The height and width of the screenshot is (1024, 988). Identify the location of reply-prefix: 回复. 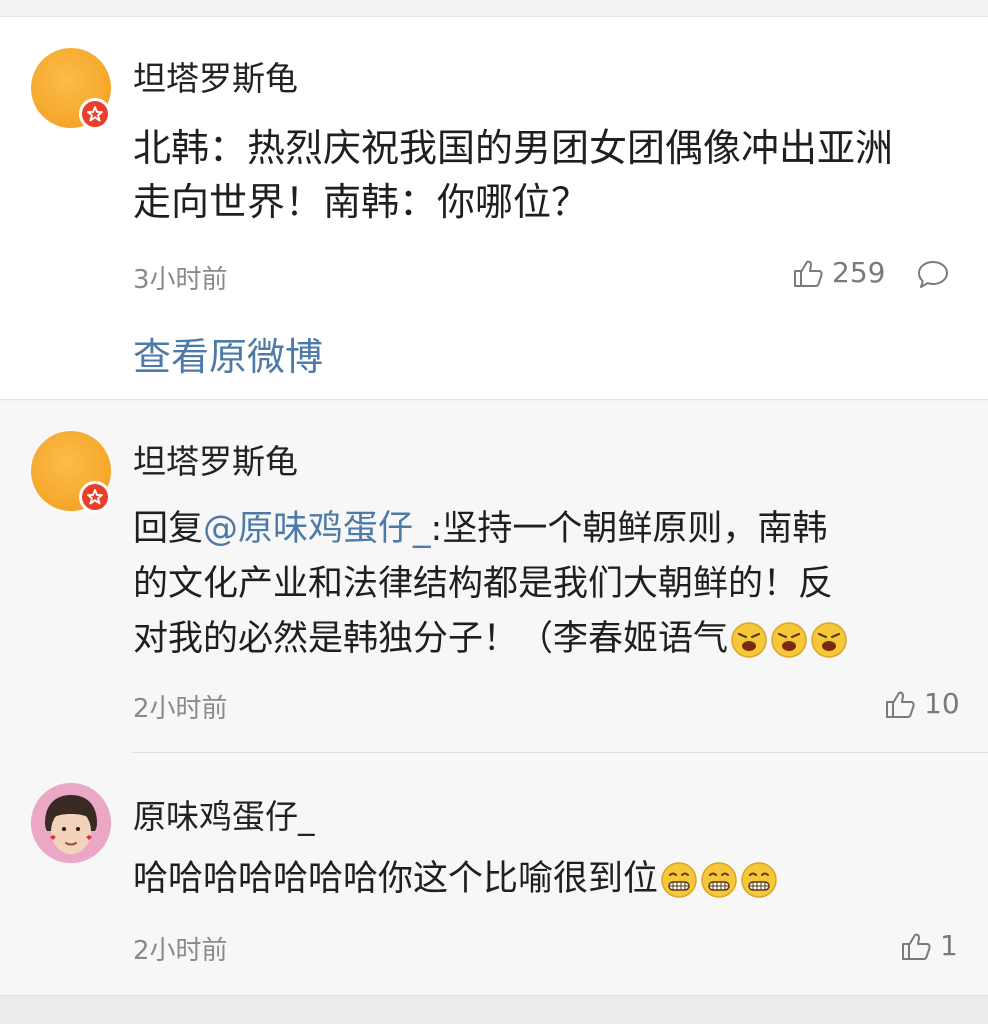
(168, 529).